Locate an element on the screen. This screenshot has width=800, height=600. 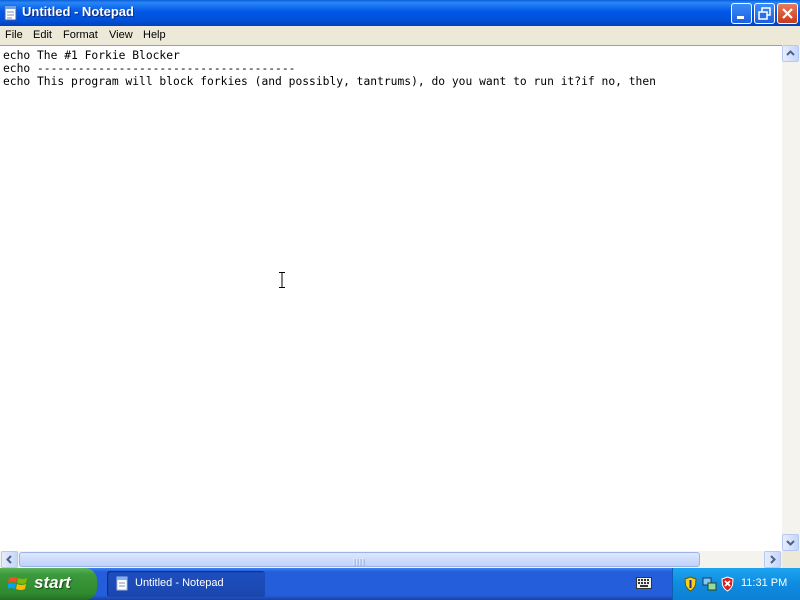
network-icon is located at coordinates (709, 584).